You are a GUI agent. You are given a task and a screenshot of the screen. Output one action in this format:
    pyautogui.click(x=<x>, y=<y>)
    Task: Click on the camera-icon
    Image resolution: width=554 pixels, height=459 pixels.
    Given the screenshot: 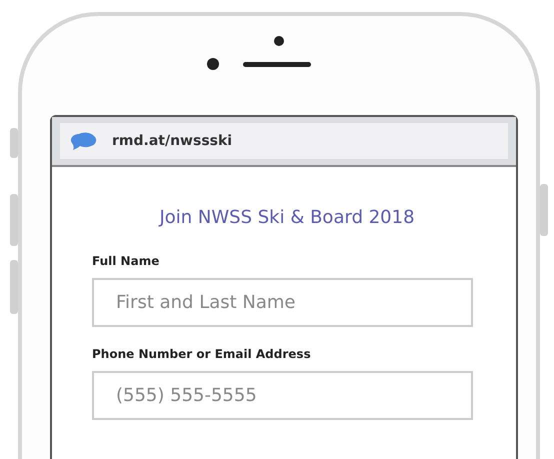 What is the action you would take?
    pyautogui.click(x=279, y=41)
    